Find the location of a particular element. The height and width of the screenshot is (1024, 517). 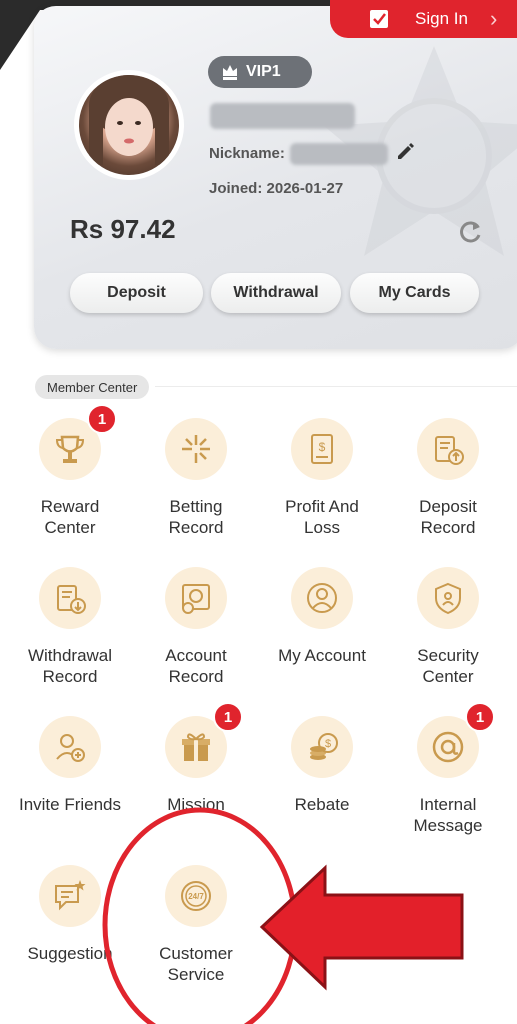

member-item-mission: 1 Mission is located at coordinates (196, 758).